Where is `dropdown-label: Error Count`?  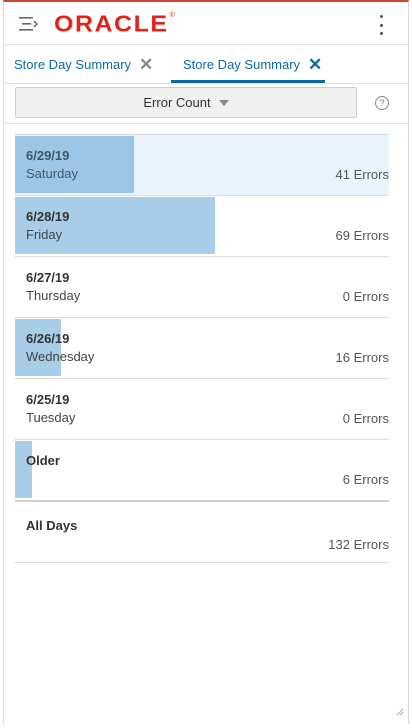 dropdown-label: Error Count is located at coordinates (177, 102).